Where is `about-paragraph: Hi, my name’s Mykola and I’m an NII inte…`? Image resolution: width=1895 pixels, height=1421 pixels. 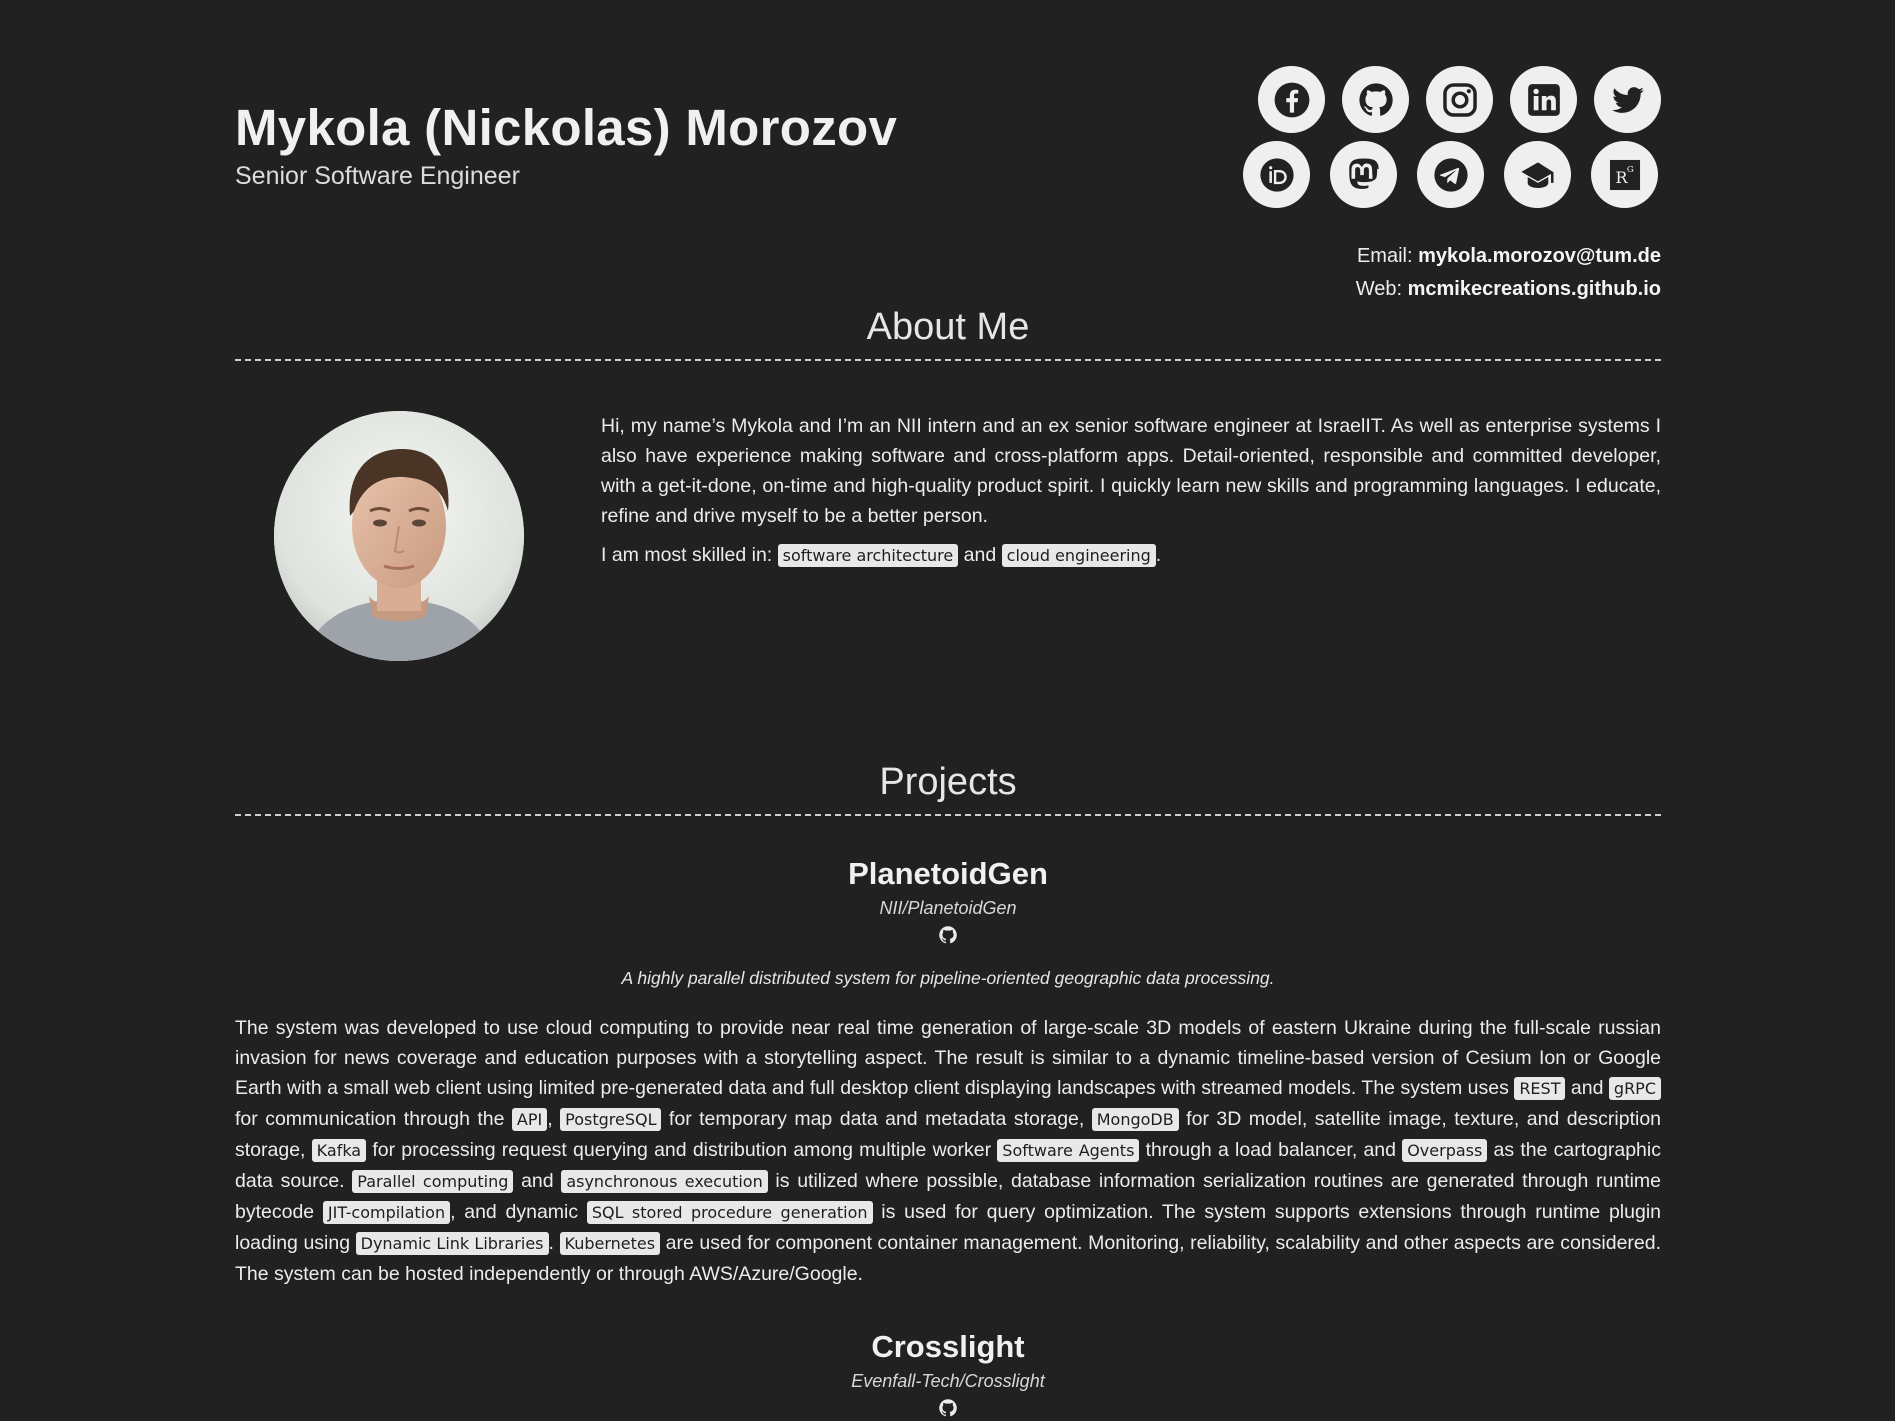
about-paragraph: Hi, my name’s Mykola and I’m an NII inte… is located at coordinates (1131, 471).